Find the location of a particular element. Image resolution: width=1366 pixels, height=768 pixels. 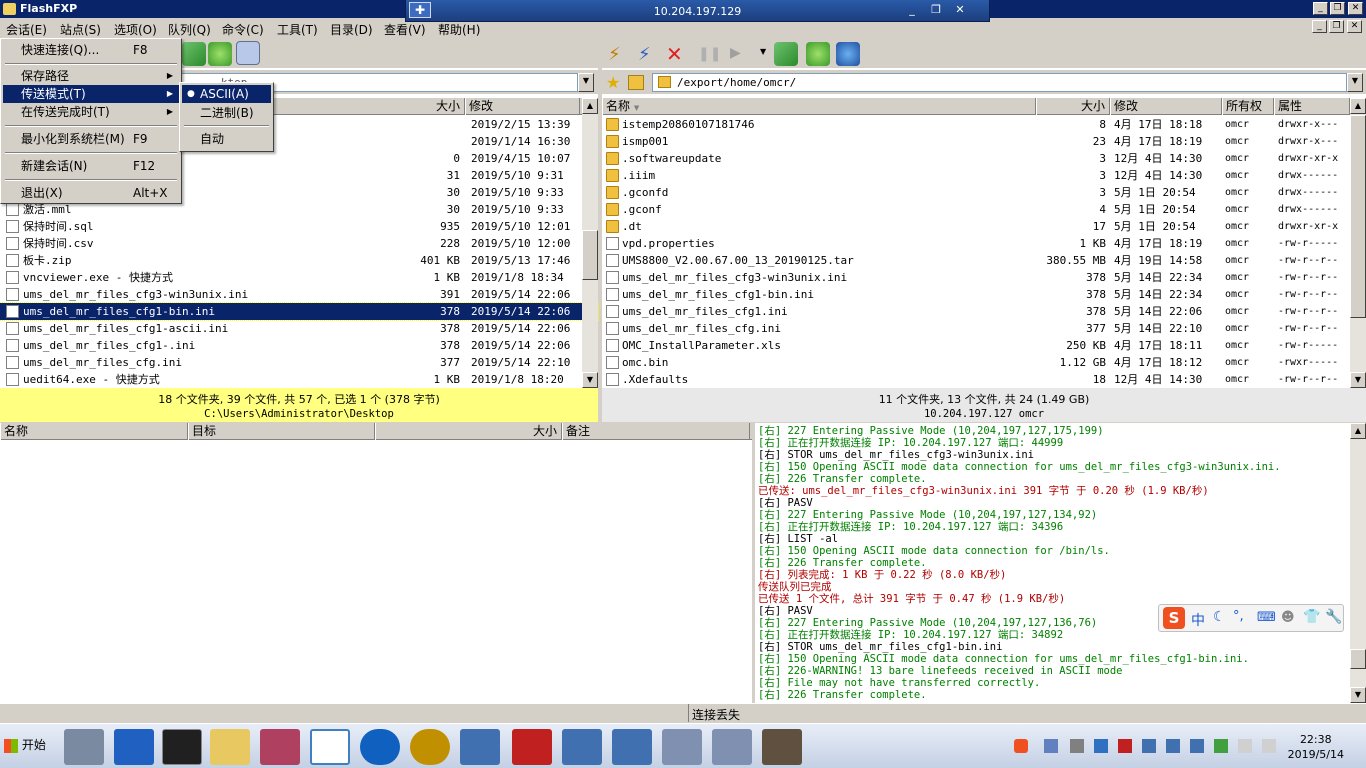

ie-icon is located at coordinates (380, 747).